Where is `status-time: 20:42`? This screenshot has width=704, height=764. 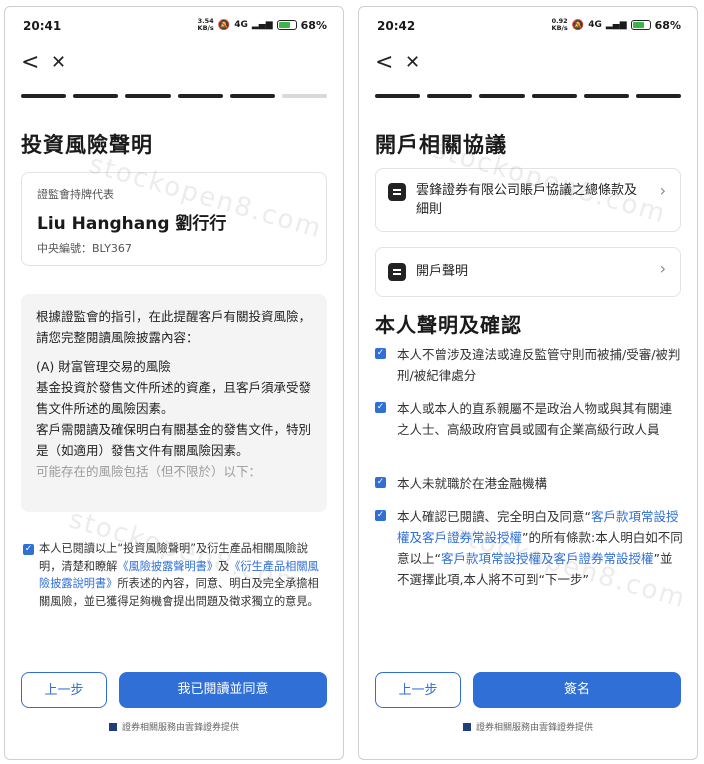
status-time: 20:42 is located at coordinates (396, 26).